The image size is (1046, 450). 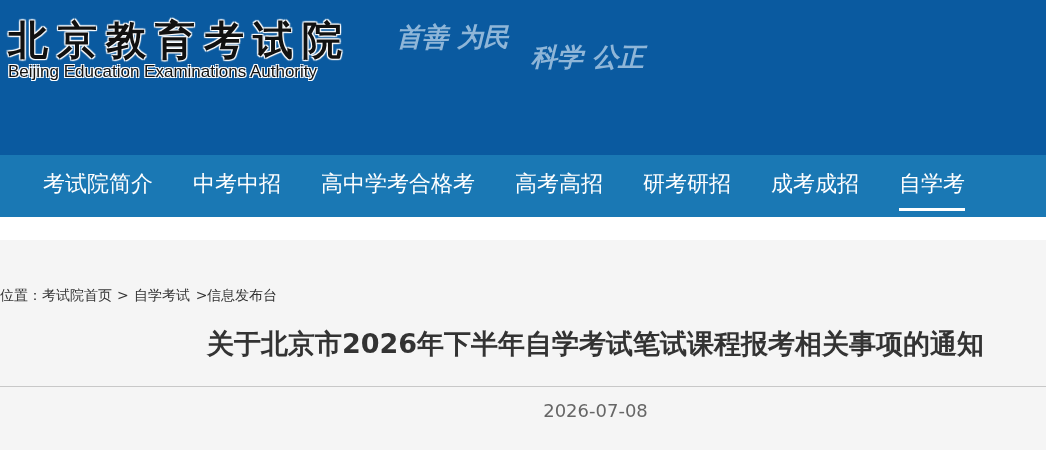 I want to click on breadcrumb-link: 自学考试, so click(x=161, y=295).